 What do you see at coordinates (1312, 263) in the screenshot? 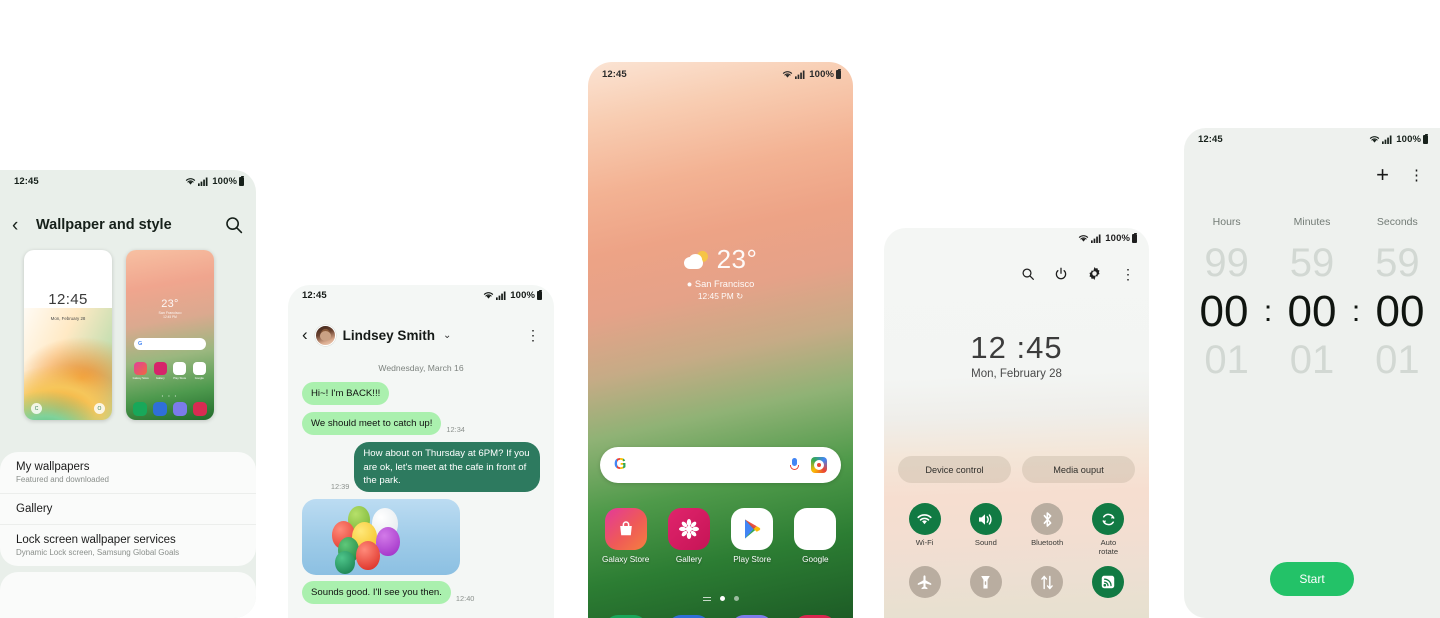
I see `minutes-value-above: 59` at bounding box center [1312, 263].